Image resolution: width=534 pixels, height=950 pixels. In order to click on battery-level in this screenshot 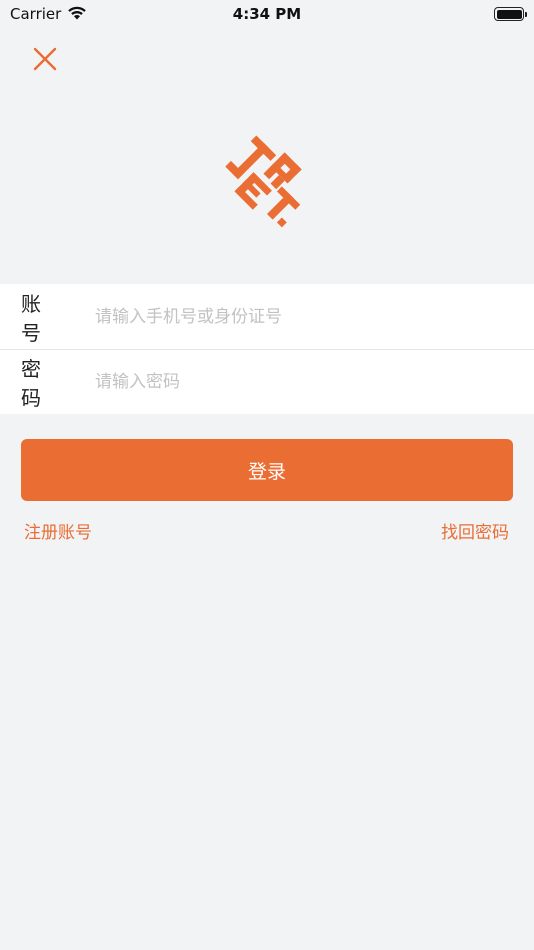, I will do `click(509, 14)`.